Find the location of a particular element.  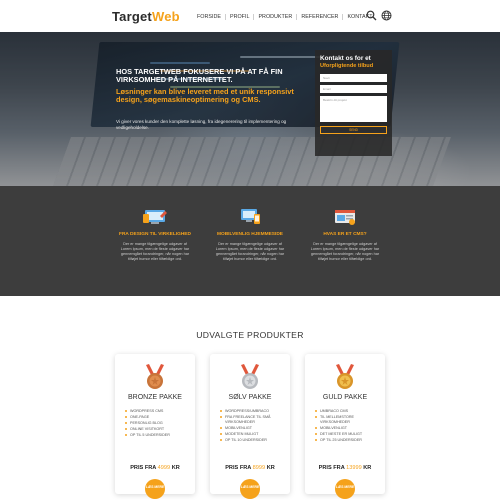

product-feature: TIL MELLEMSTORE VIRKSOMHEDER is located at coordinates (348, 419).